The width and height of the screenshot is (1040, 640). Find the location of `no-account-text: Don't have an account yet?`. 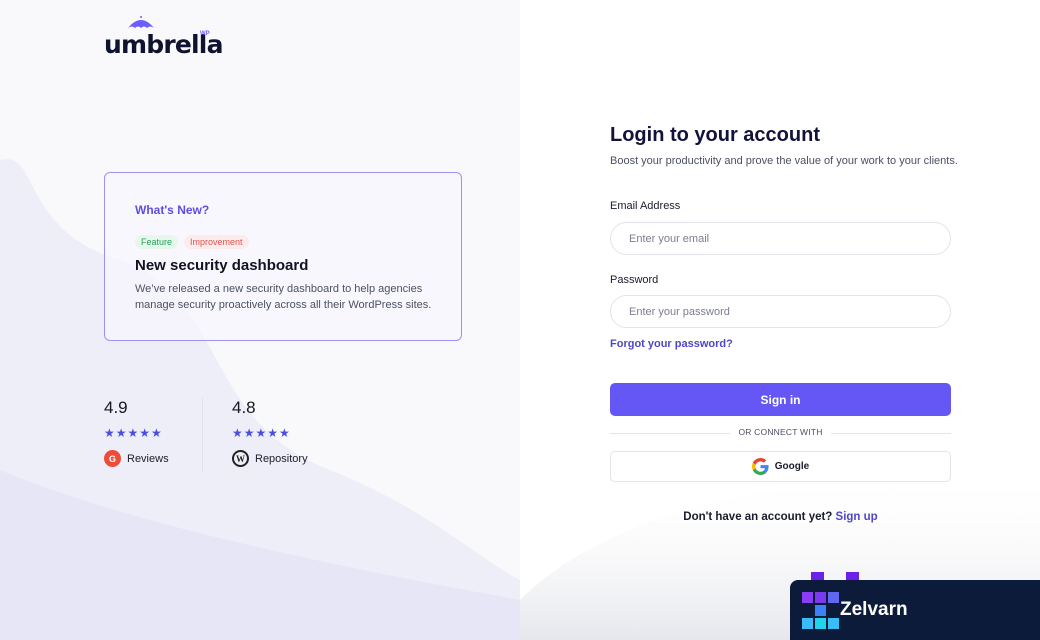

no-account-text: Don't have an account yet? is located at coordinates (758, 517).